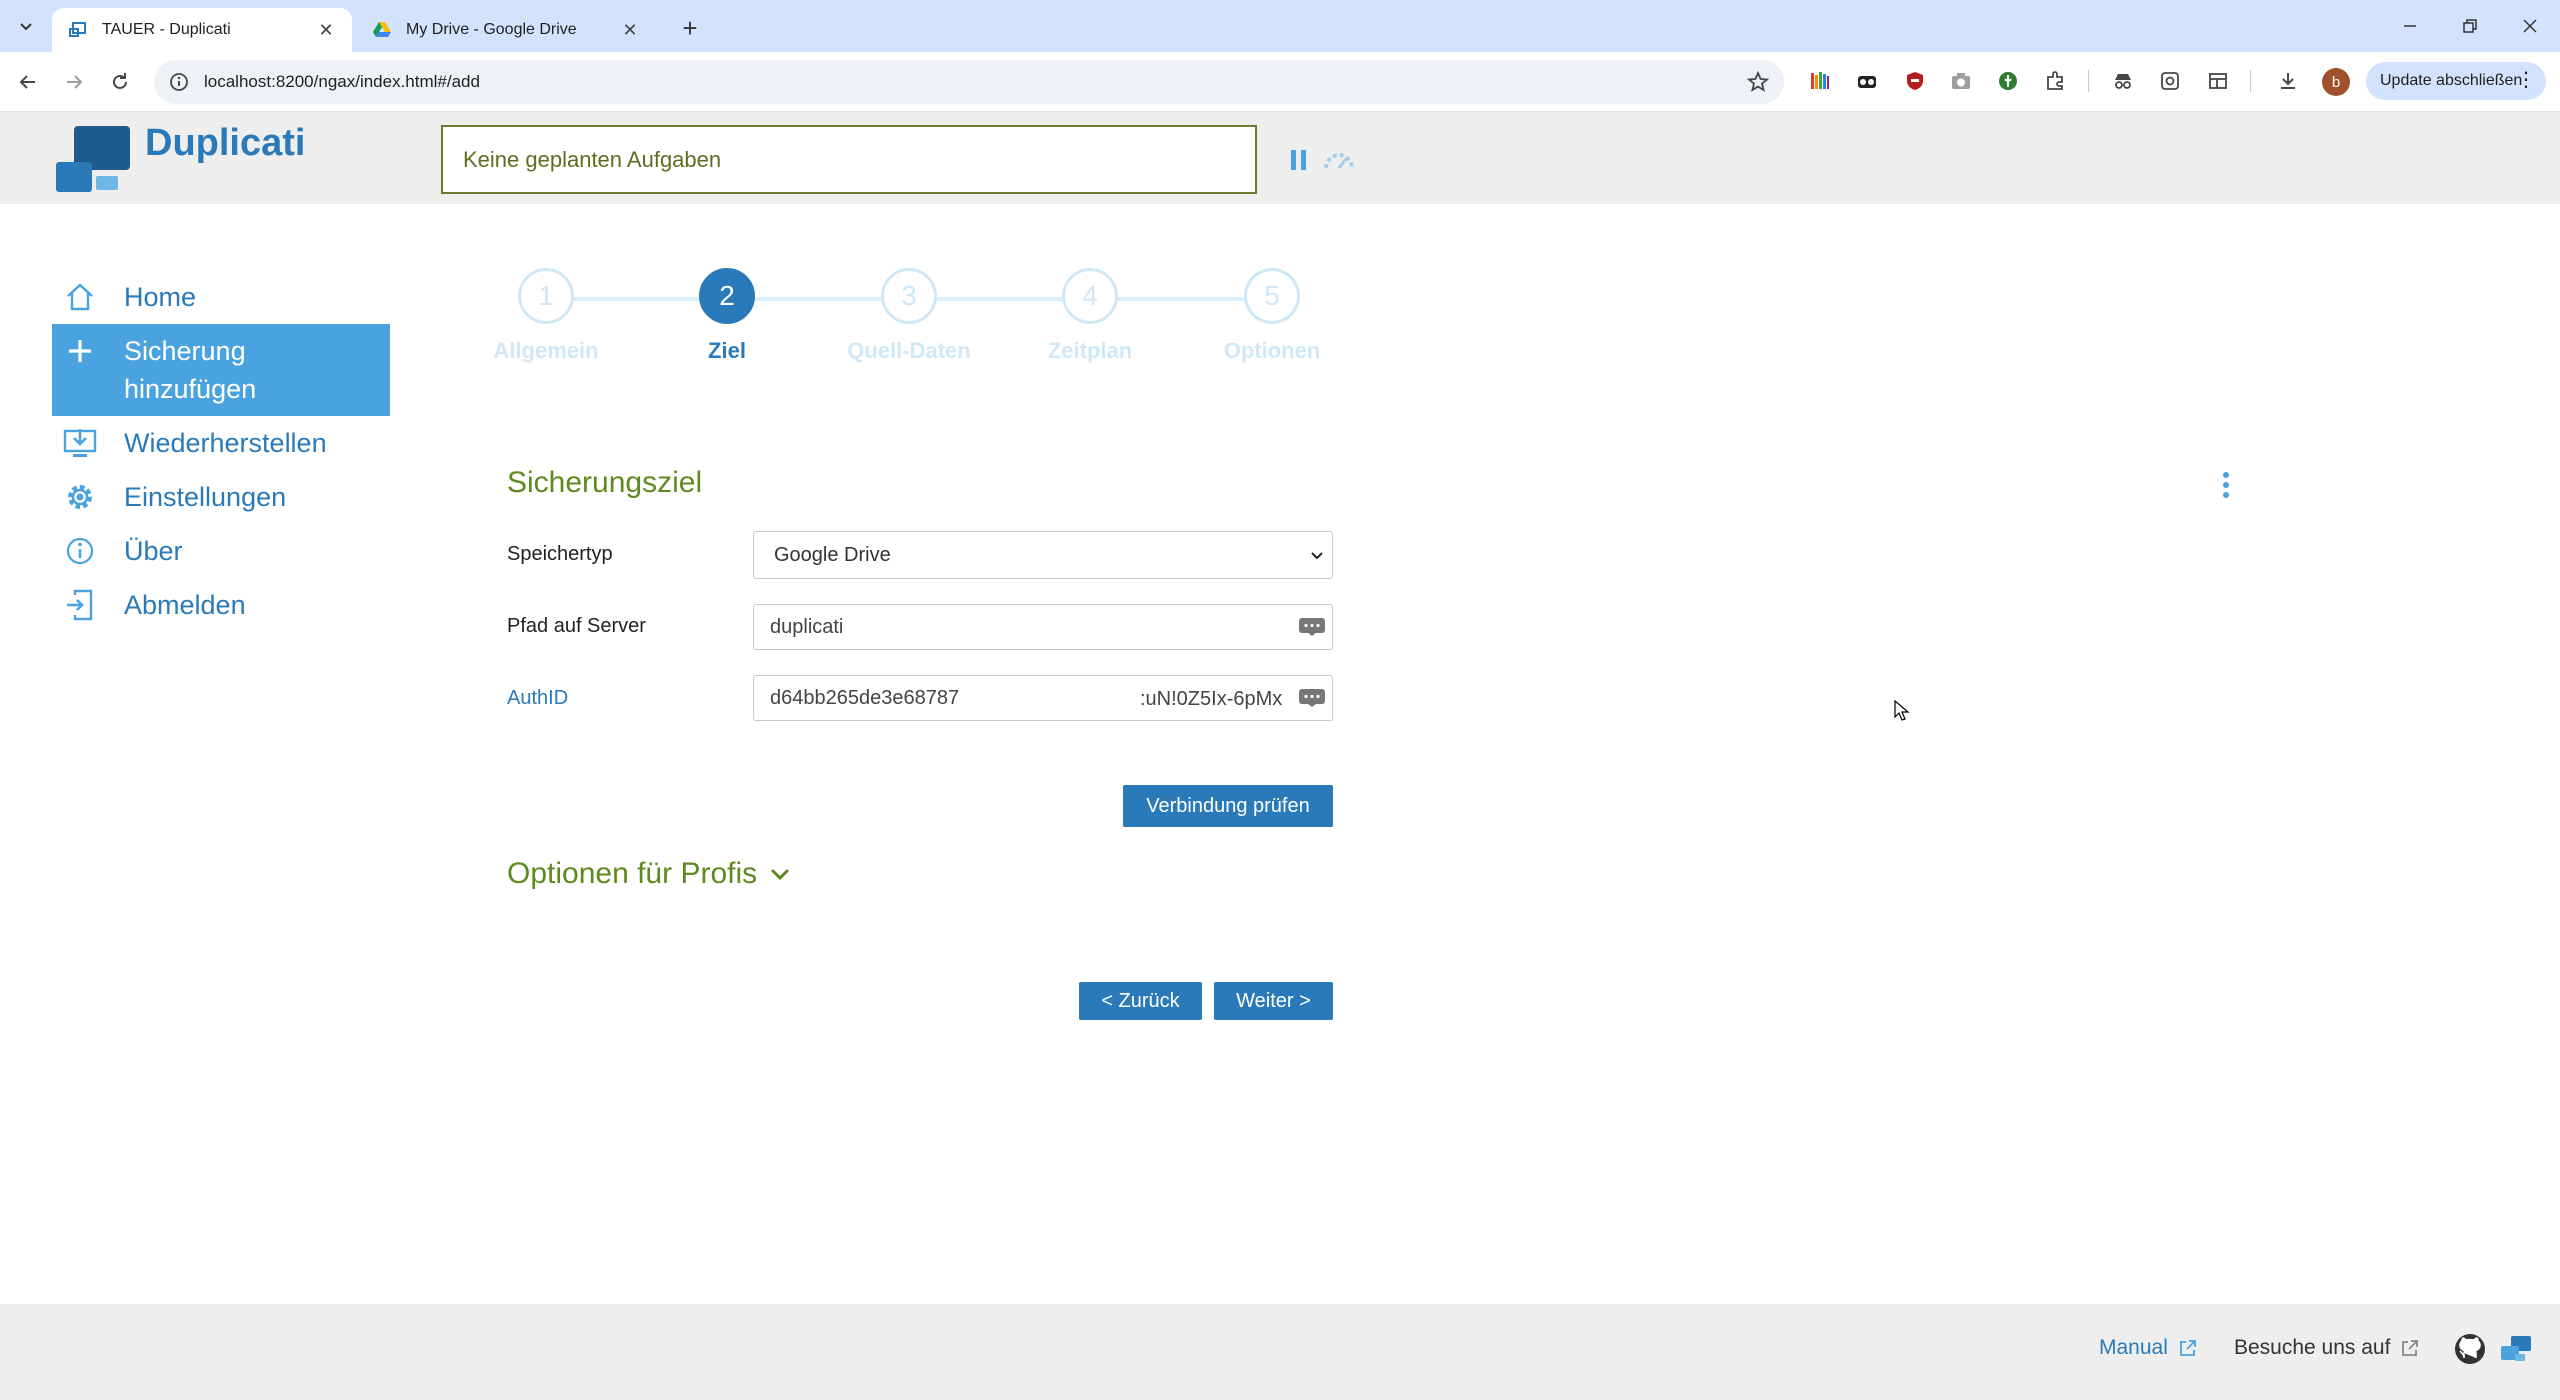  I want to click on sidebar-item-home: Home, so click(221, 297).